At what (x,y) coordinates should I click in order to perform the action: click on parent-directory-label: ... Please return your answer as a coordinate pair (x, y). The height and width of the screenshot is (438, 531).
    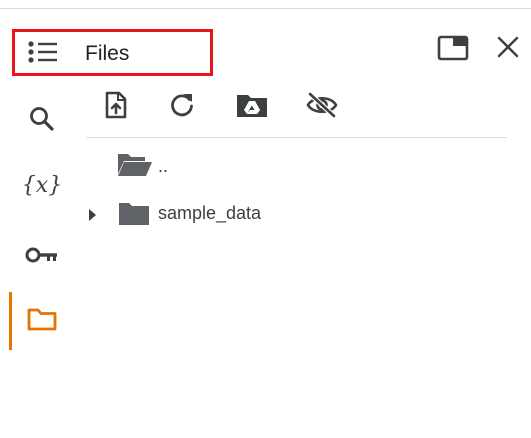
    Looking at the image, I should click on (163, 166).